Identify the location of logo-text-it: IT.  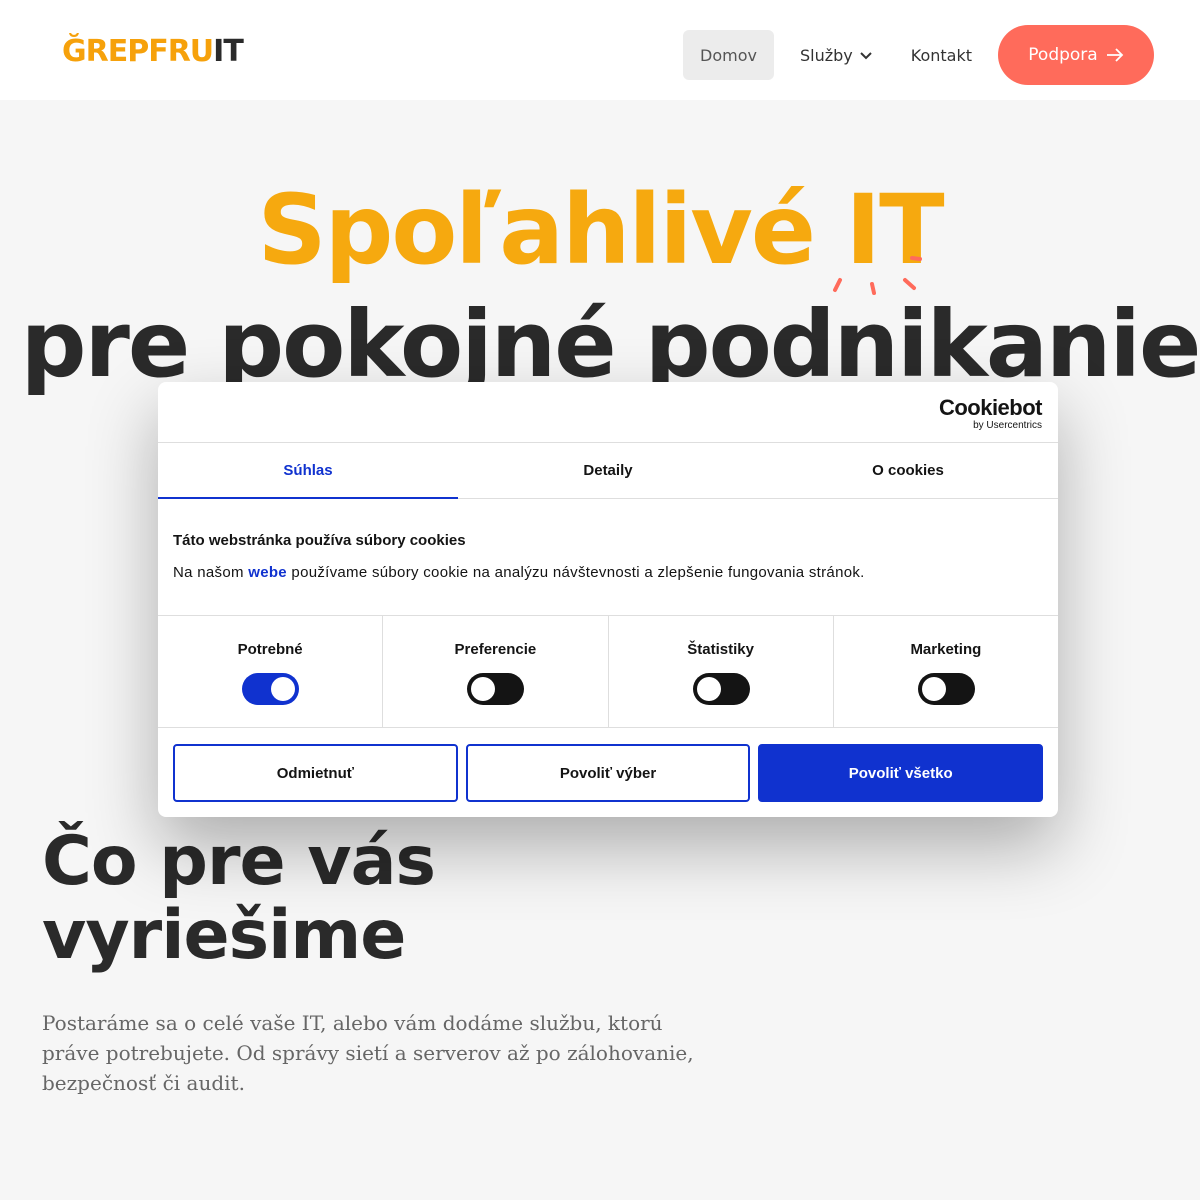
(228, 51).